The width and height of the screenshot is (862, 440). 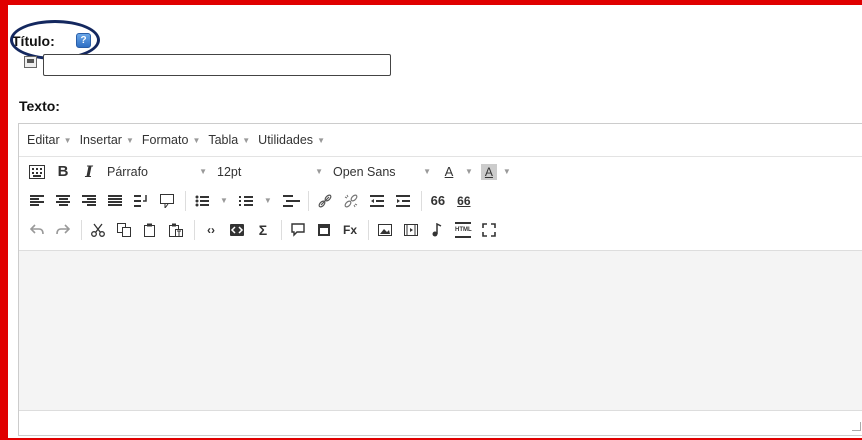 I want to click on image-button, so click(x=385, y=230).